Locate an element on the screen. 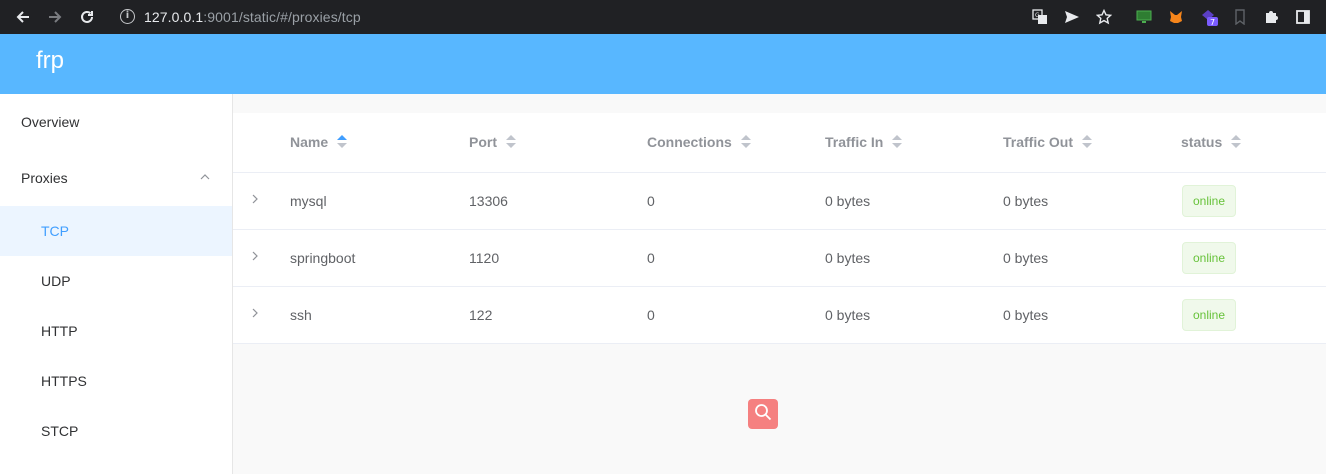 The image size is (1326, 474). column-label: Traffic Out is located at coordinates (1038, 142).